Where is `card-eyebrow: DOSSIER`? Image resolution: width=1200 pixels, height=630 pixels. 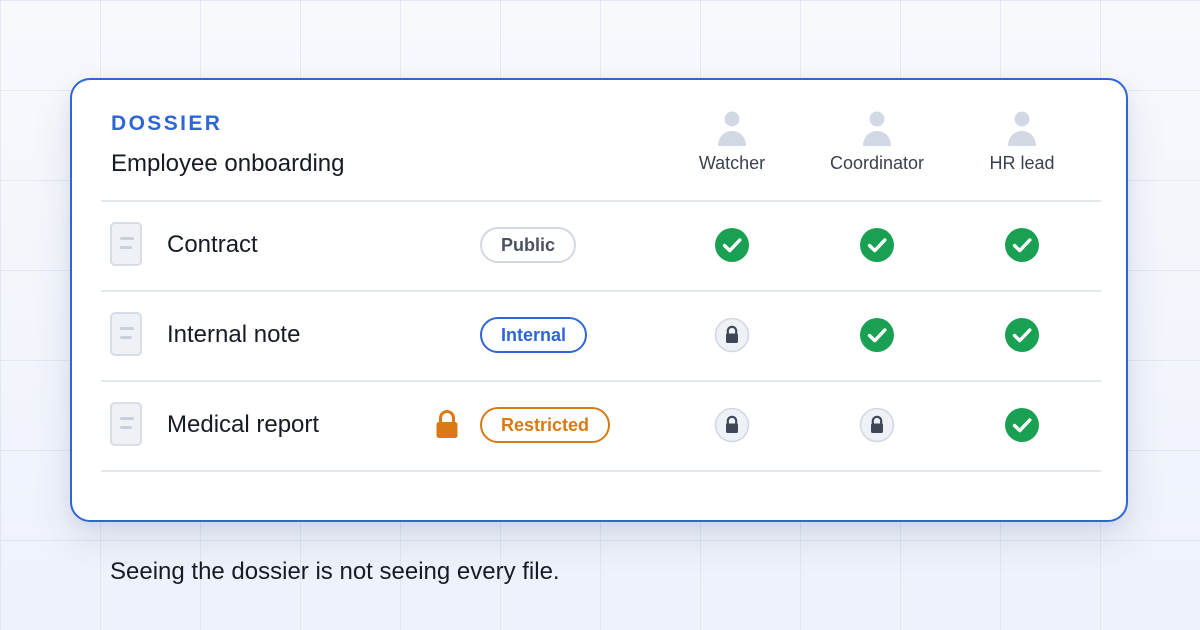
card-eyebrow: DOSSIER is located at coordinates (167, 123).